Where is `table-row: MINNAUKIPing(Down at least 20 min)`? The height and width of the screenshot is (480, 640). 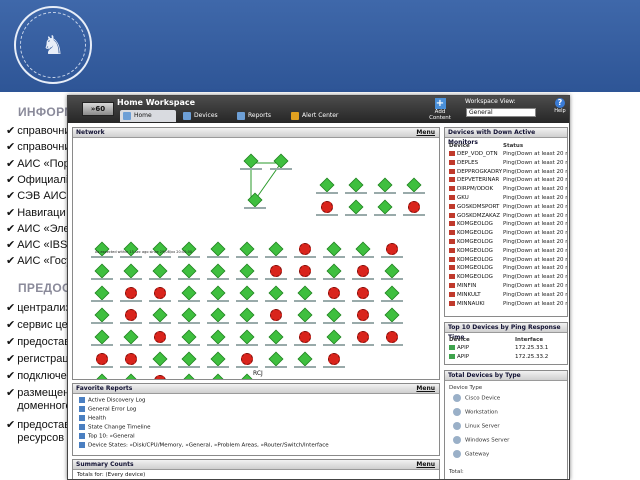 table-row: MINNAUKIPing(Down at least 20 min) is located at coordinates (508, 303).